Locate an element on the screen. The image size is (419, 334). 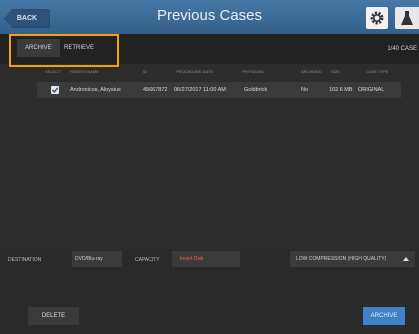
capacity-field: Insert Disk is located at coordinates (206, 259).